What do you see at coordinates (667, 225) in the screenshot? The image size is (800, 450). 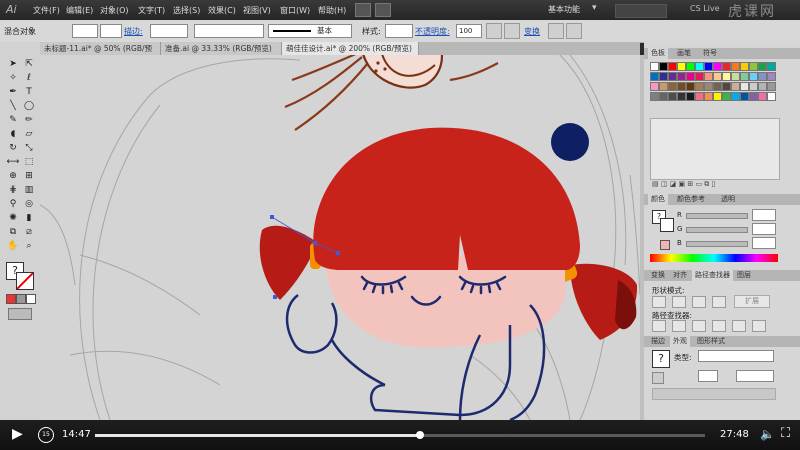 I see `color-stroke-box` at bounding box center [667, 225].